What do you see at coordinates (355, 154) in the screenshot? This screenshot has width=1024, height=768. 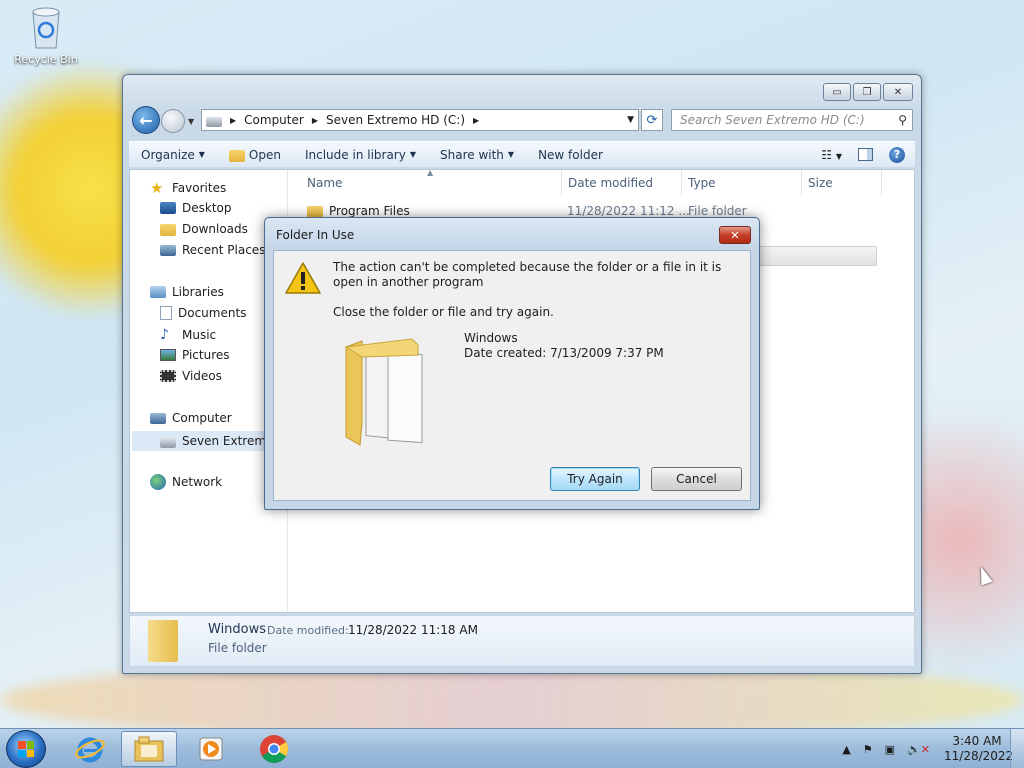 I see `include-in-library-label: Include in library` at bounding box center [355, 154].